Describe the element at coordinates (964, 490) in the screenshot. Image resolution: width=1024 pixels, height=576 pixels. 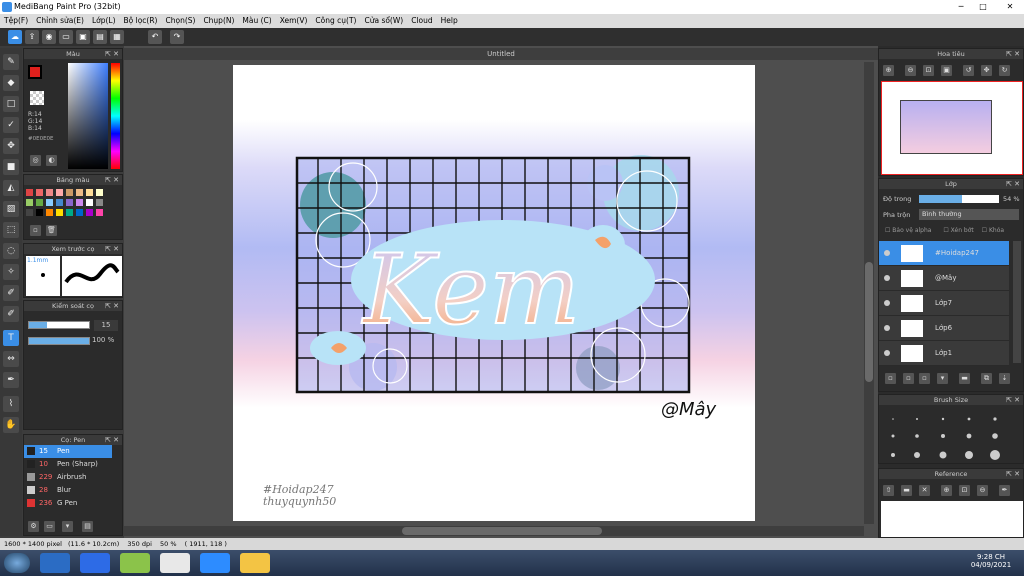
I see `fit-ref-icon: ⊡` at that location.